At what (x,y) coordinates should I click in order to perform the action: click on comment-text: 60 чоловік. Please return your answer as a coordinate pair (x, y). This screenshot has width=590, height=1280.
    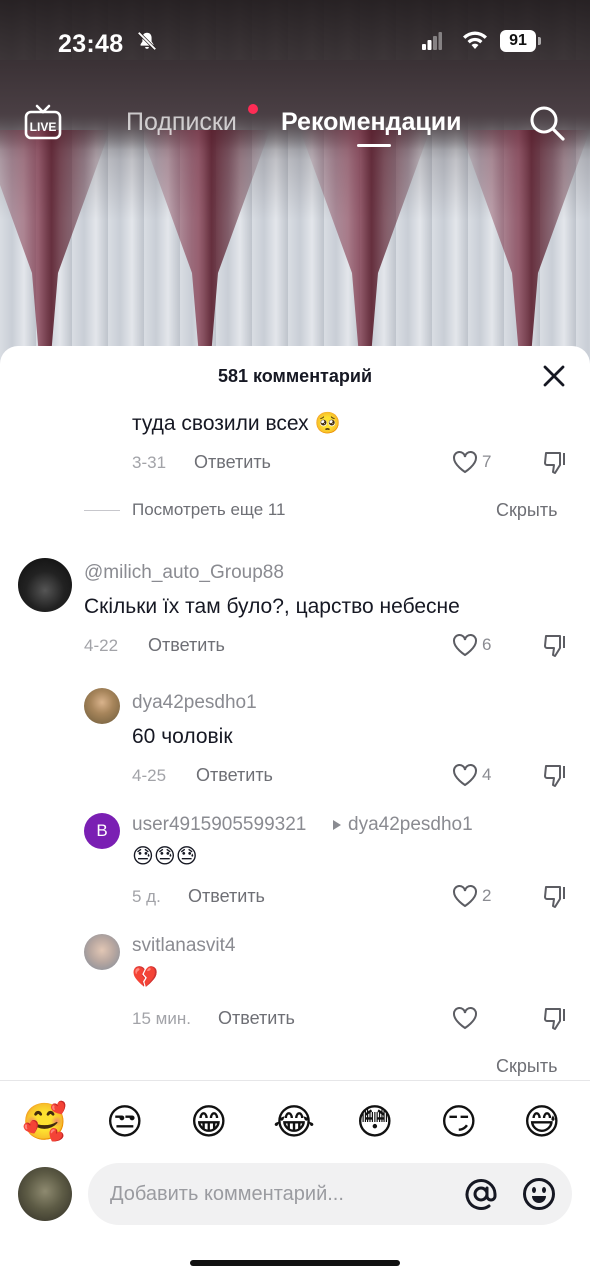
    Looking at the image, I should click on (182, 736).